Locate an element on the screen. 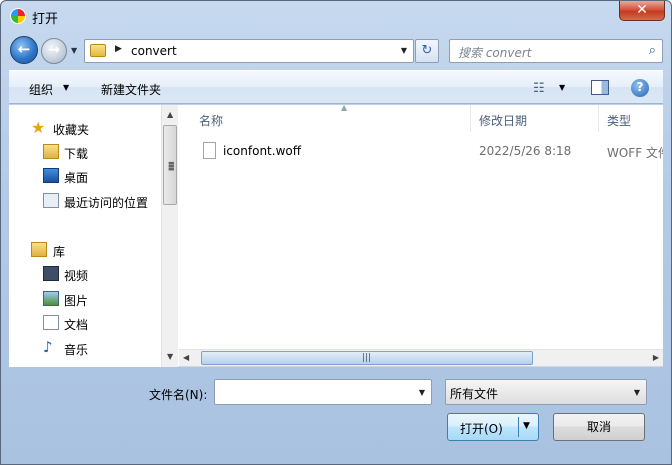 This screenshot has width=672, height=465. open-button-label: 打开(O) is located at coordinates (481, 429).